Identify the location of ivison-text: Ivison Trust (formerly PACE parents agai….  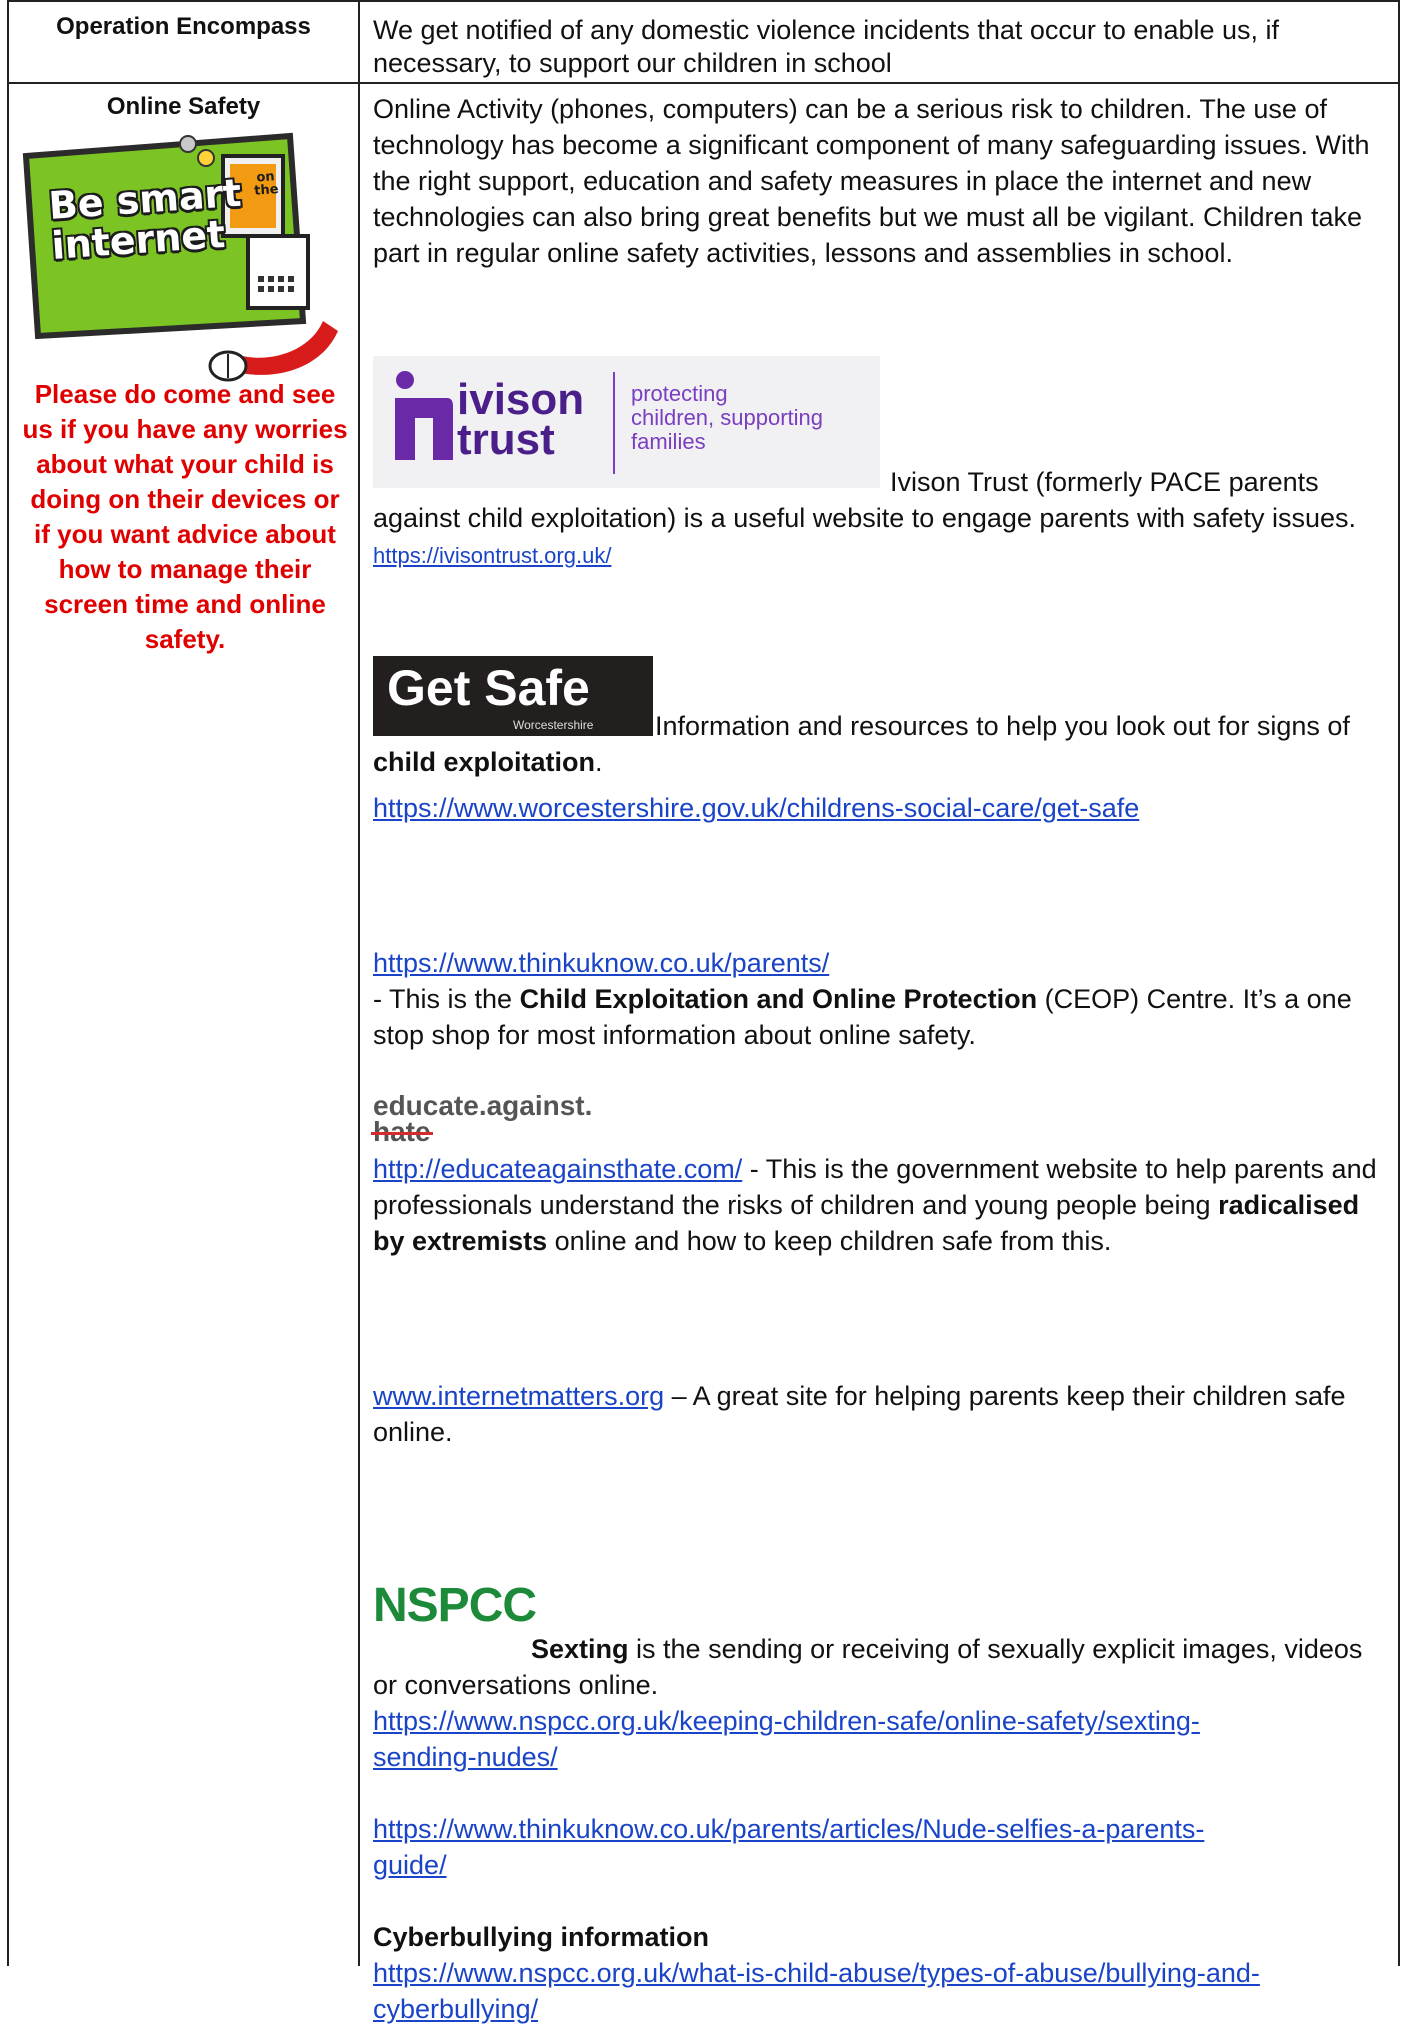
(865, 500).